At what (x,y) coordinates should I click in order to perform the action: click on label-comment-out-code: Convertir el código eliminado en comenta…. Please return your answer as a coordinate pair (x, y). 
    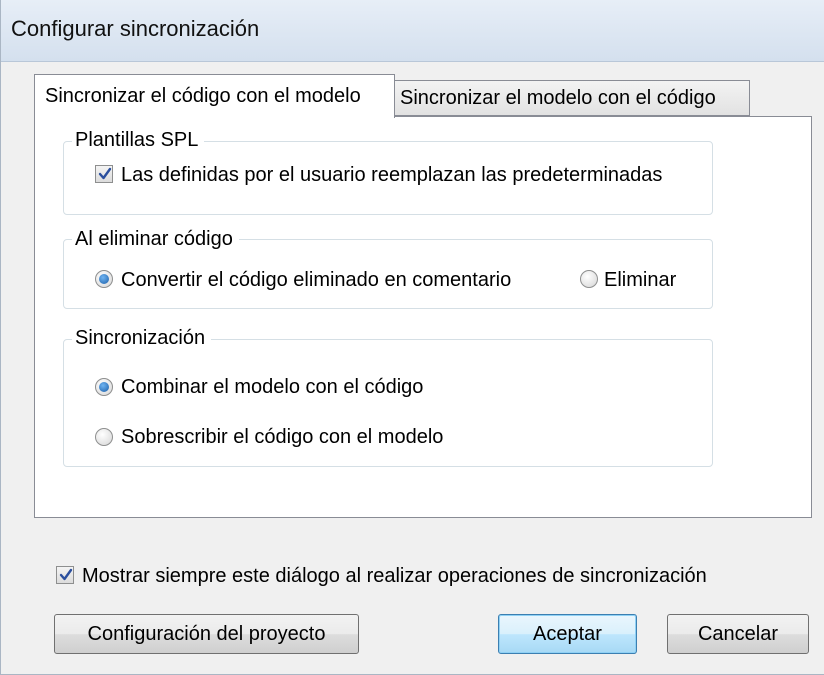
    Looking at the image, I should click on (316, 280).